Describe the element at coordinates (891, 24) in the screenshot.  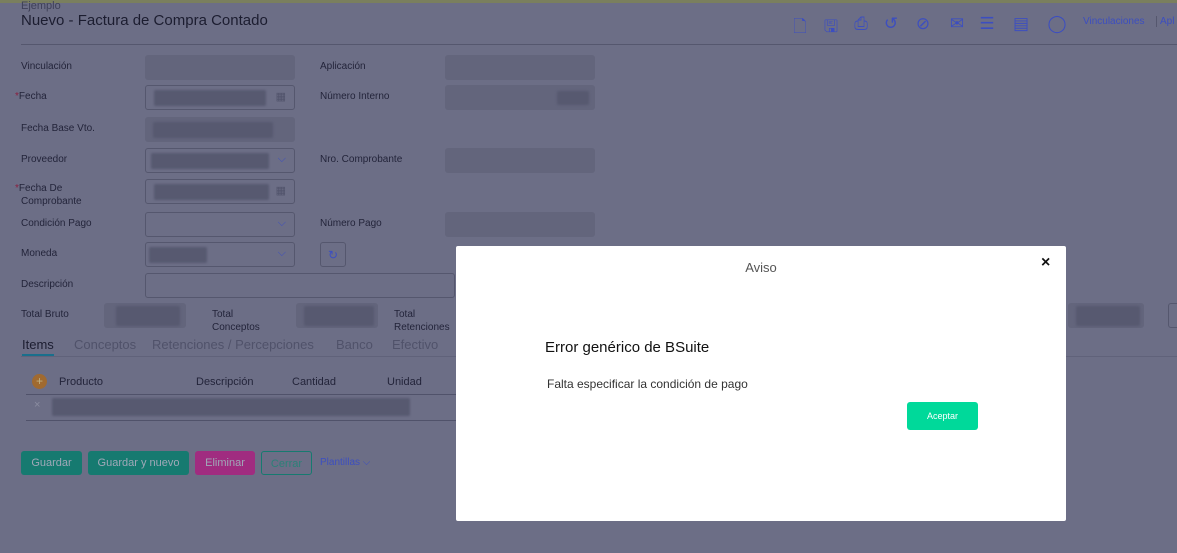
I see `history-icon: ↺` at that location.